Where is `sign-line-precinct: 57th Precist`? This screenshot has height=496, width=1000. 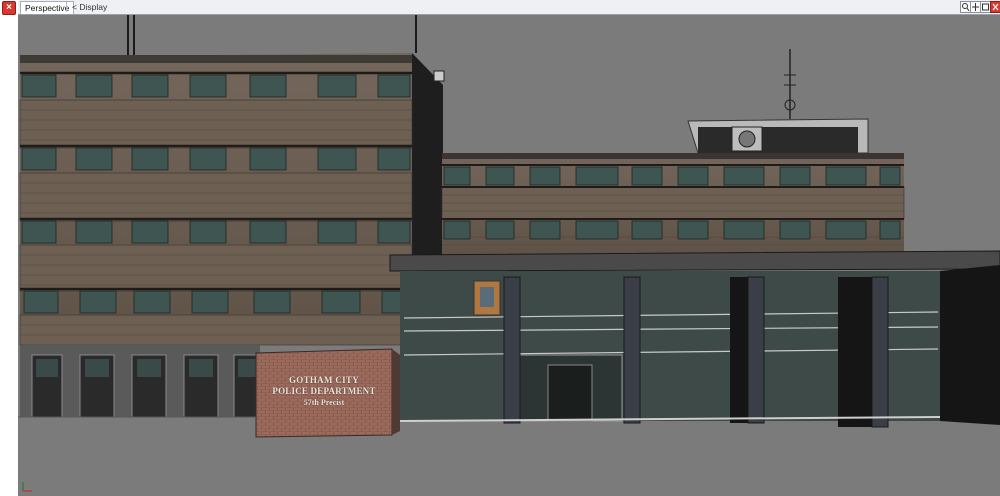 sign-line-precinct: 57th Precist is located at coordinates (324, 402).